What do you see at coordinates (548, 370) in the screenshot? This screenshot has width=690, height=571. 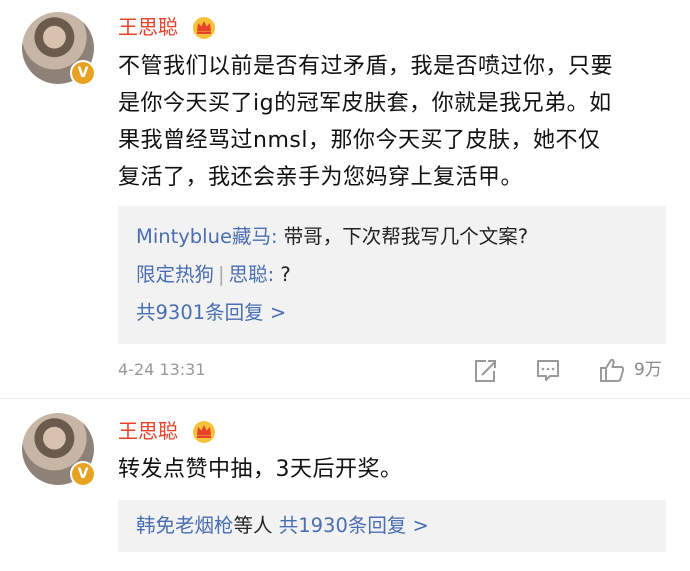 I see `comment-icon` at bounding box center [548, 370].